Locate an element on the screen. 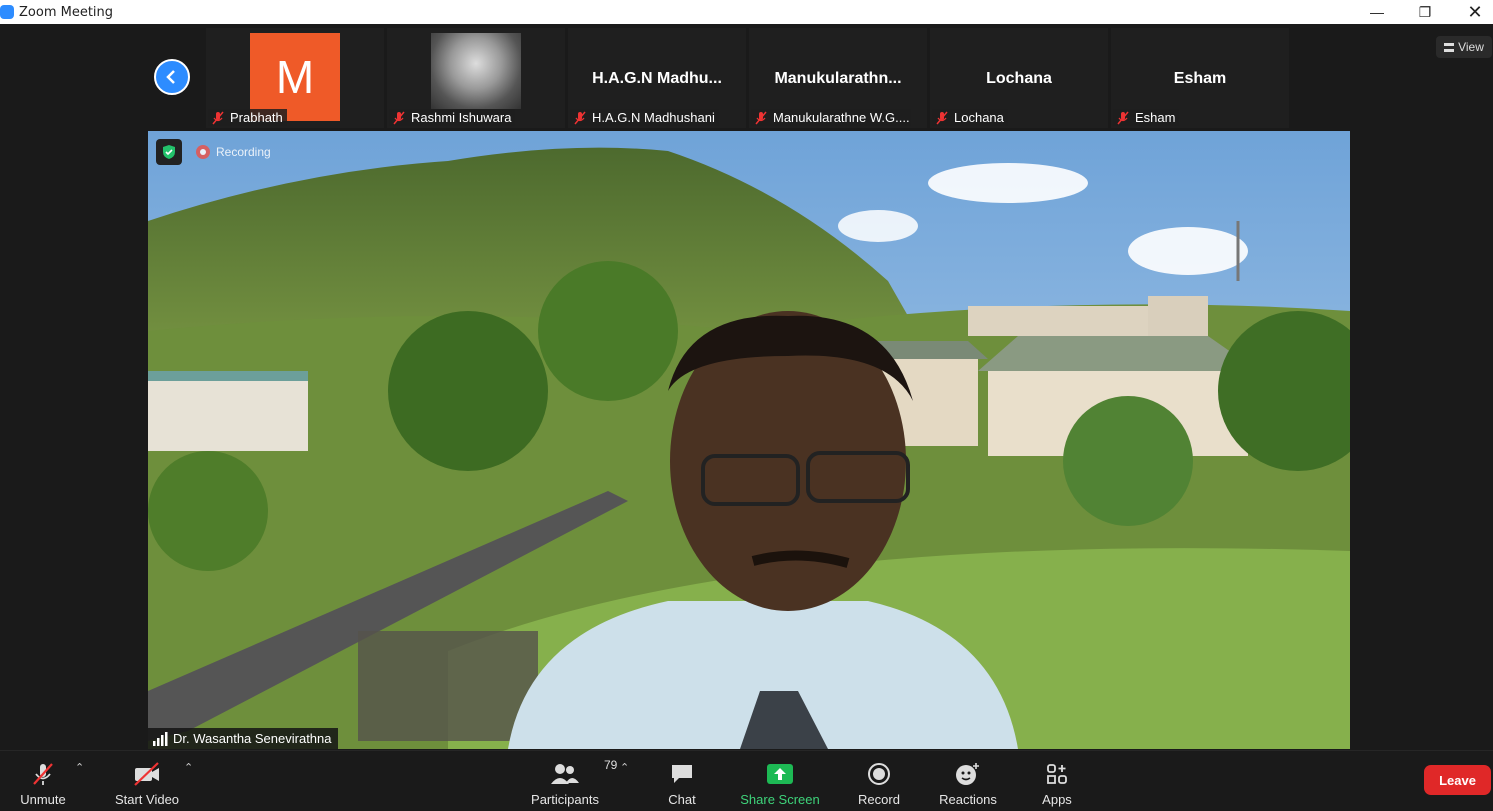  participant-display-name: Lochana is located at coordinates (1019, 78).